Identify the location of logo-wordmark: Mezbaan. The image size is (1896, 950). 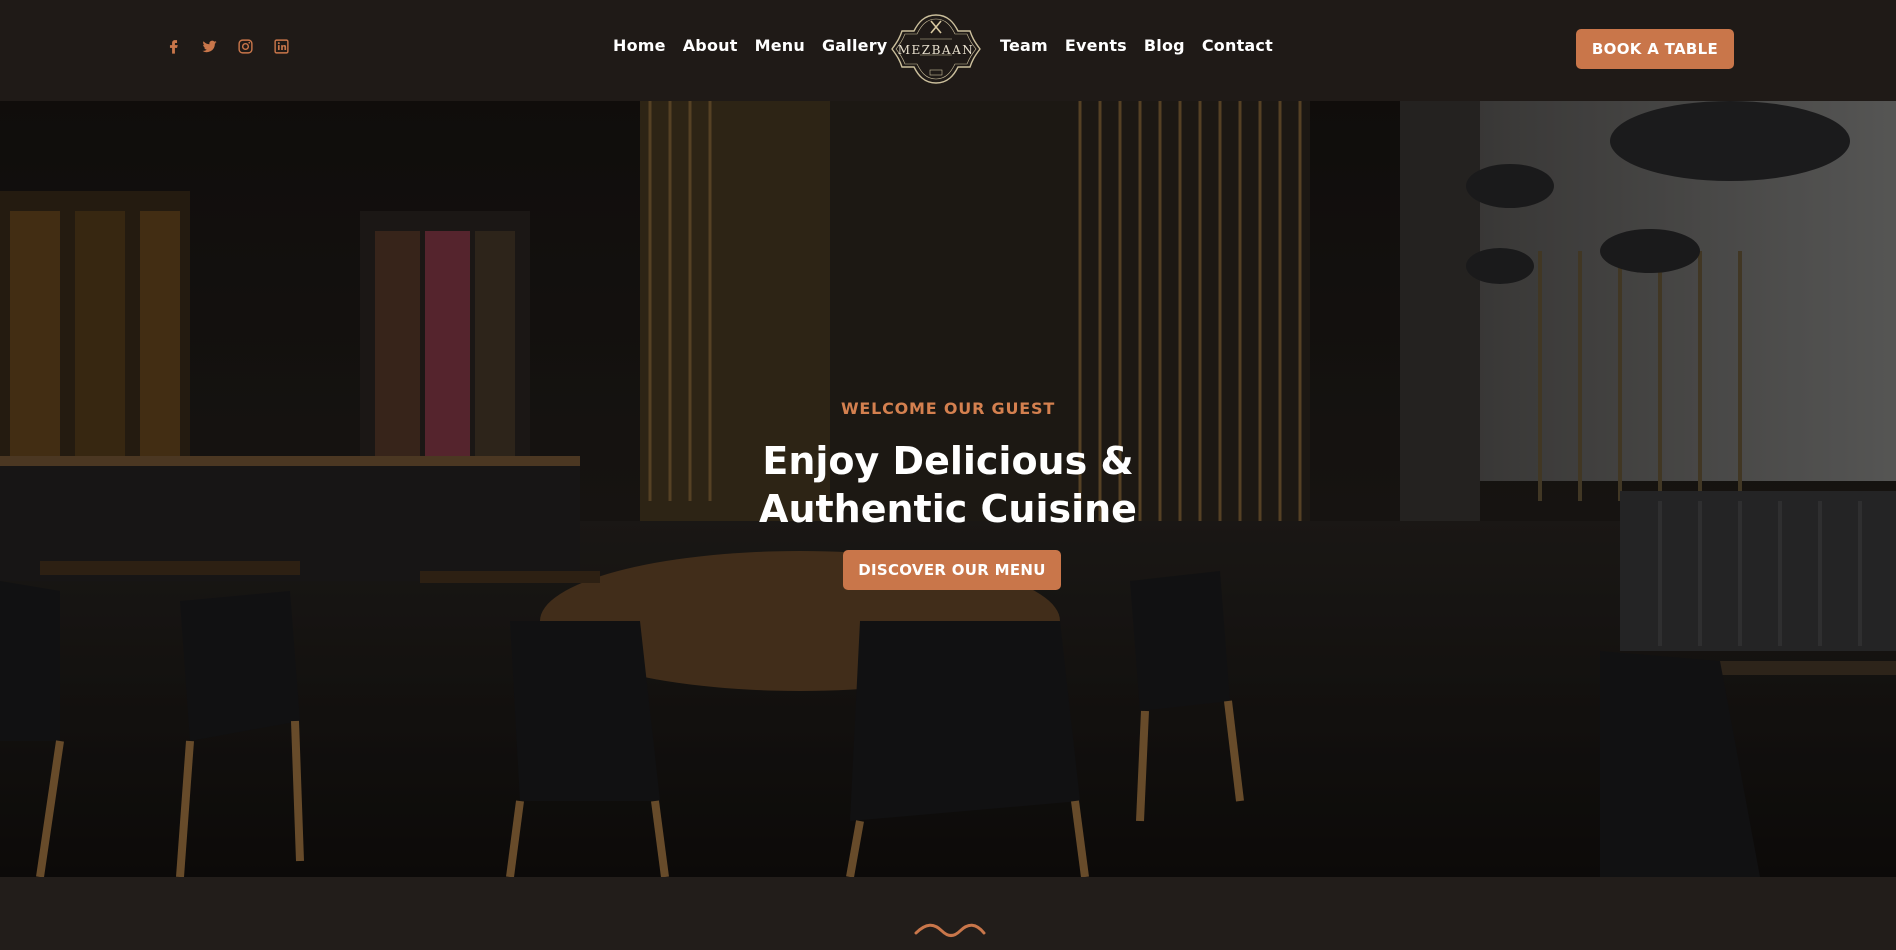
(936, 50).